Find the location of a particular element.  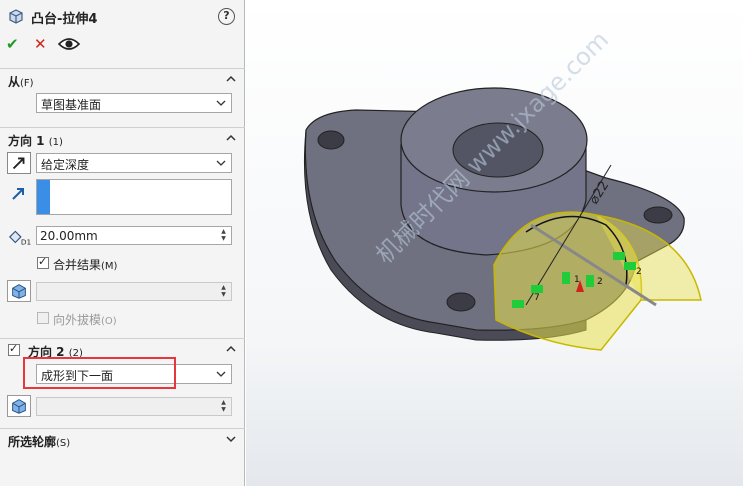

selection-highlight-bar is located at coordinates (43, 197).